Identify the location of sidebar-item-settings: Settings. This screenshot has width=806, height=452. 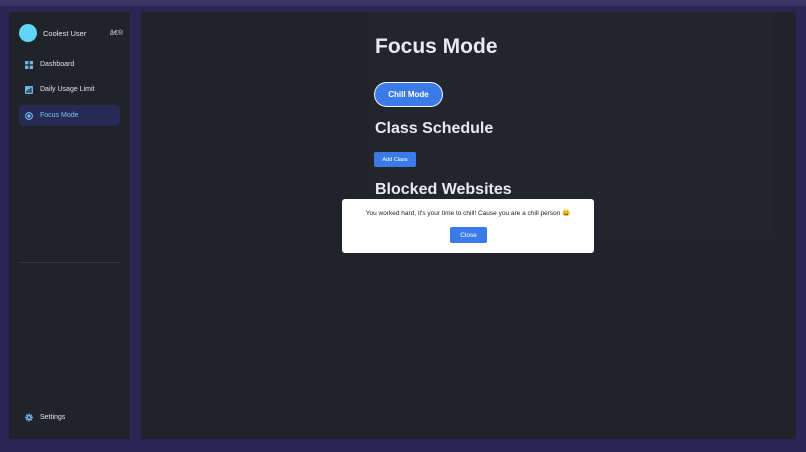
(69, 417).